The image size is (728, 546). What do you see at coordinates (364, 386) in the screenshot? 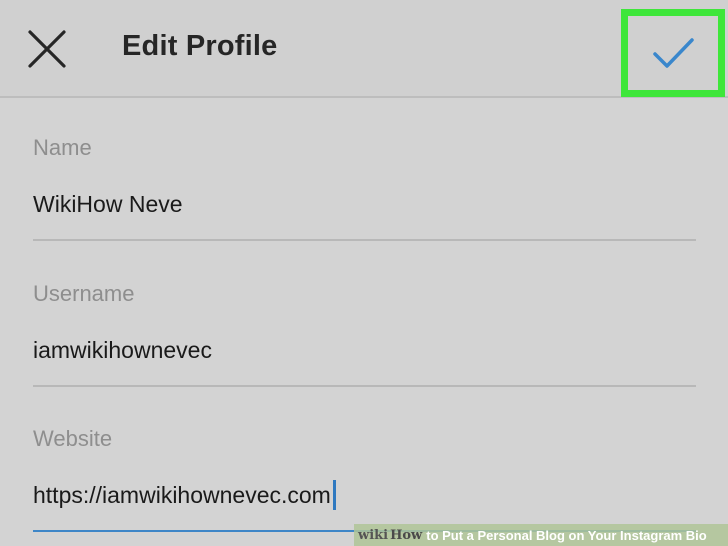
I see `username-underline` at bounding box center [364, 386].